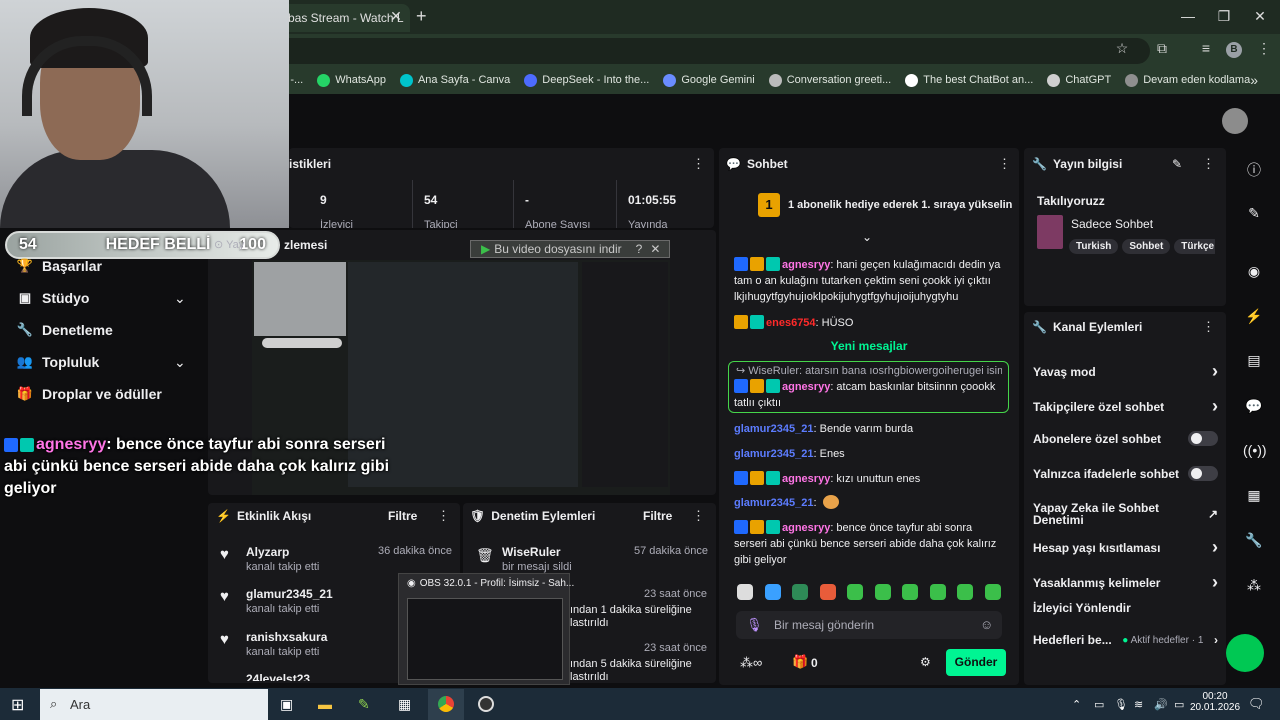 The height and width of the screenshot is (720, 1280). Describe the element at coordinates (1125, 406) in the screenshot. I see `channel-action-row: Takipçilere özel sohbet ›` at that location.